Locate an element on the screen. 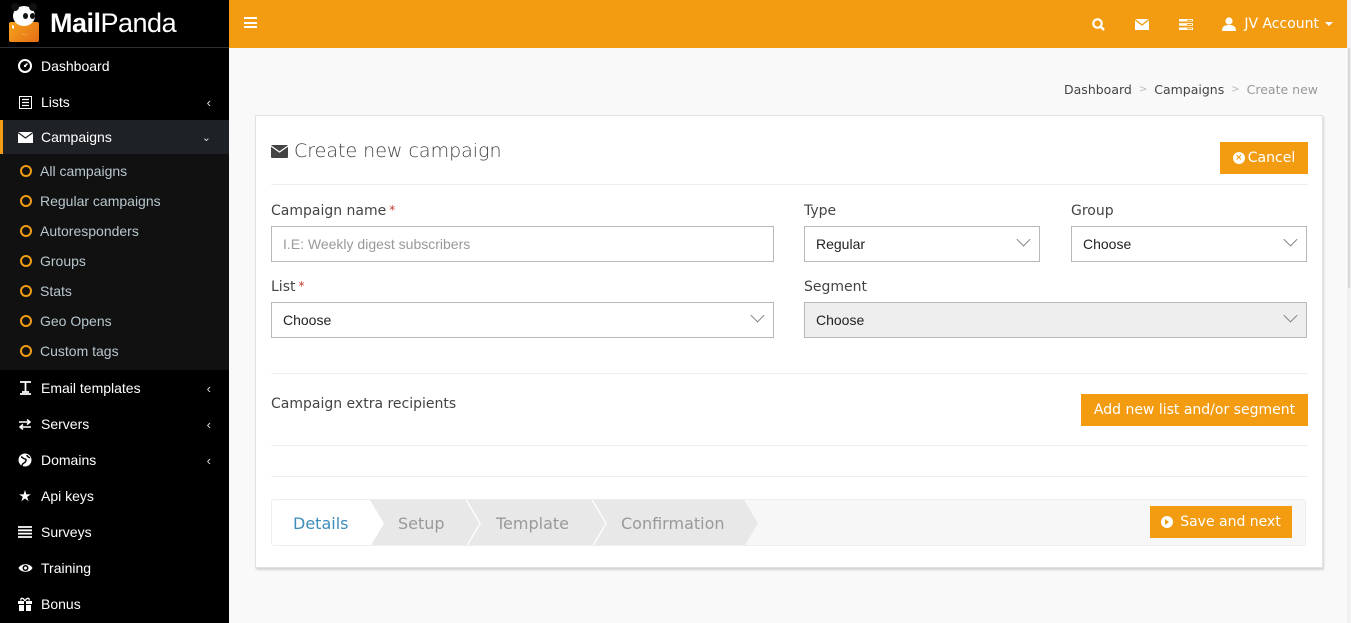  sidebar-item-label: Training is located at coordinates (66, 568).